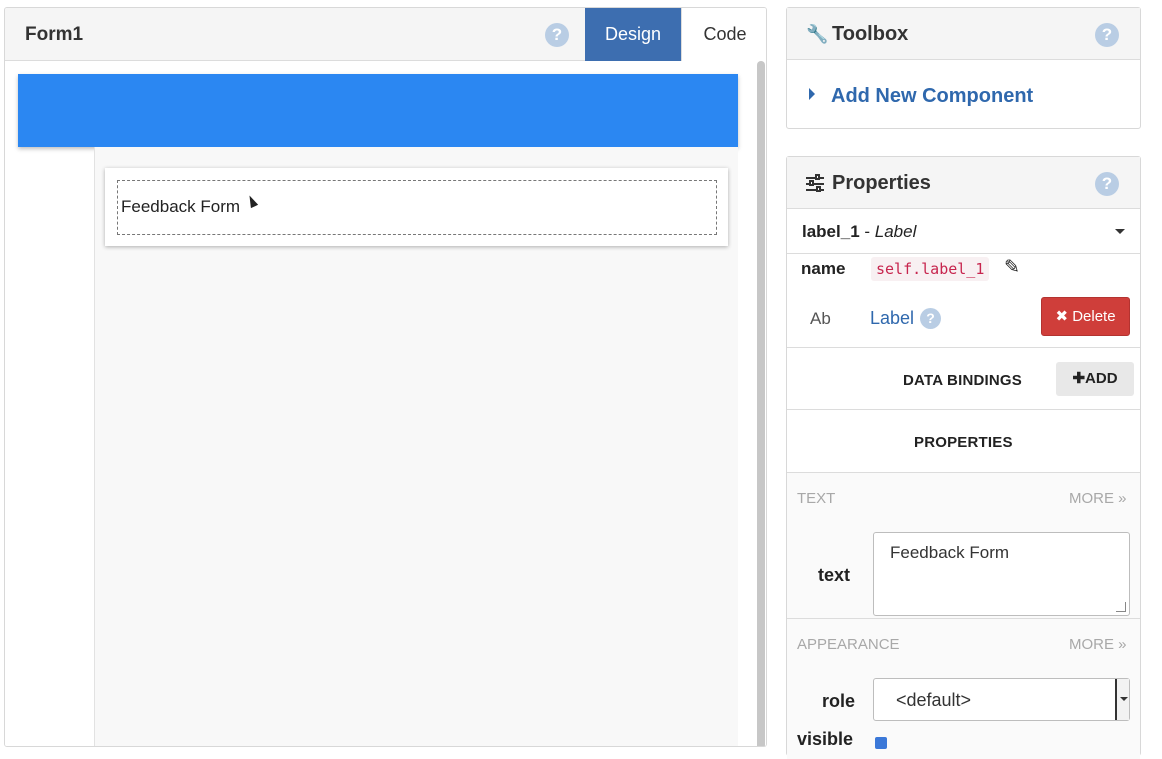 Image resolution: width=1162 pixels, height=759 pixels. What do you see at coordinates (816, 498) in the screenshot?
I see `text-group-label: TEXT` at bounding box center [816, 498].